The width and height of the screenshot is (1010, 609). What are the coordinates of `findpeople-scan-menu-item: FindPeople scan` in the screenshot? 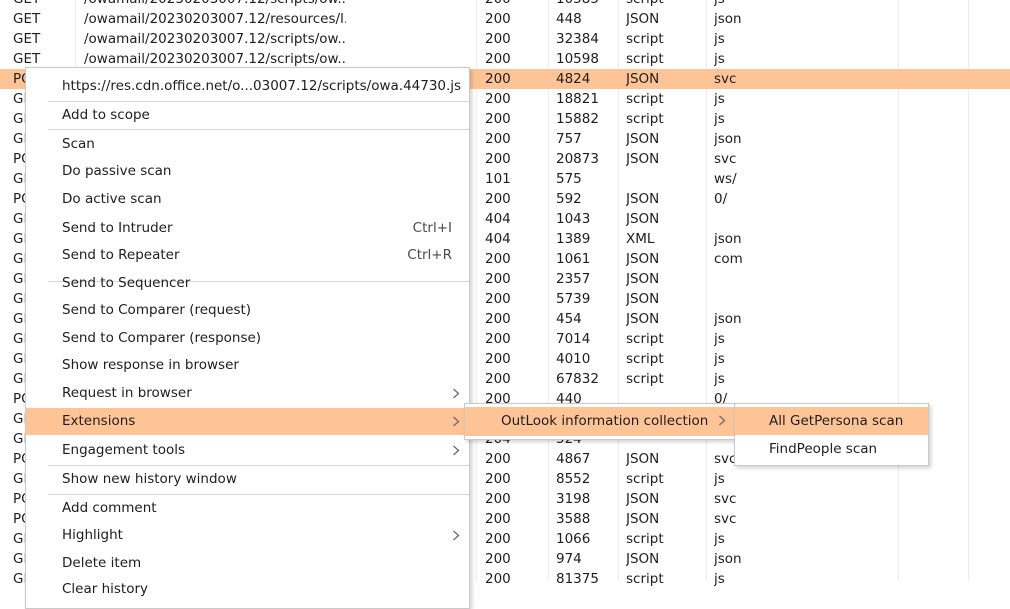 It's located at (831, 449).